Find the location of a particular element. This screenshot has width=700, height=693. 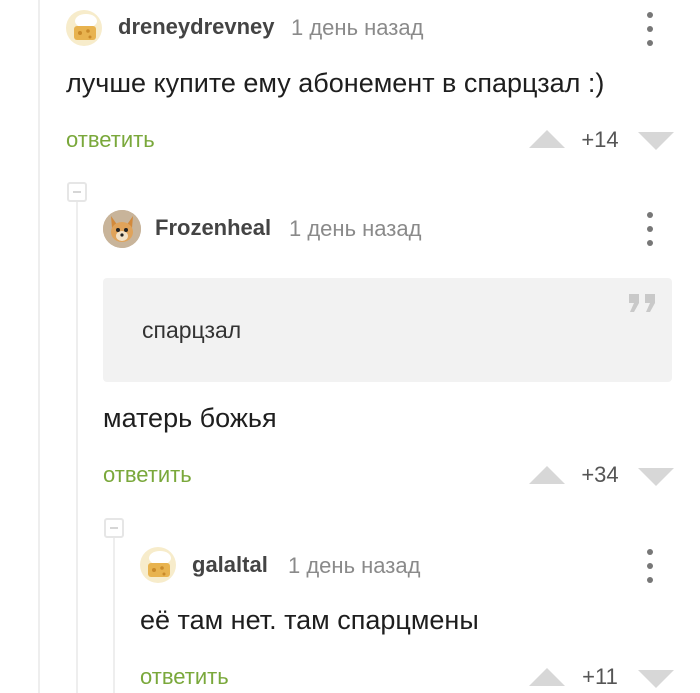

quote-block: спарцзал is located at coordinates (387, 330).